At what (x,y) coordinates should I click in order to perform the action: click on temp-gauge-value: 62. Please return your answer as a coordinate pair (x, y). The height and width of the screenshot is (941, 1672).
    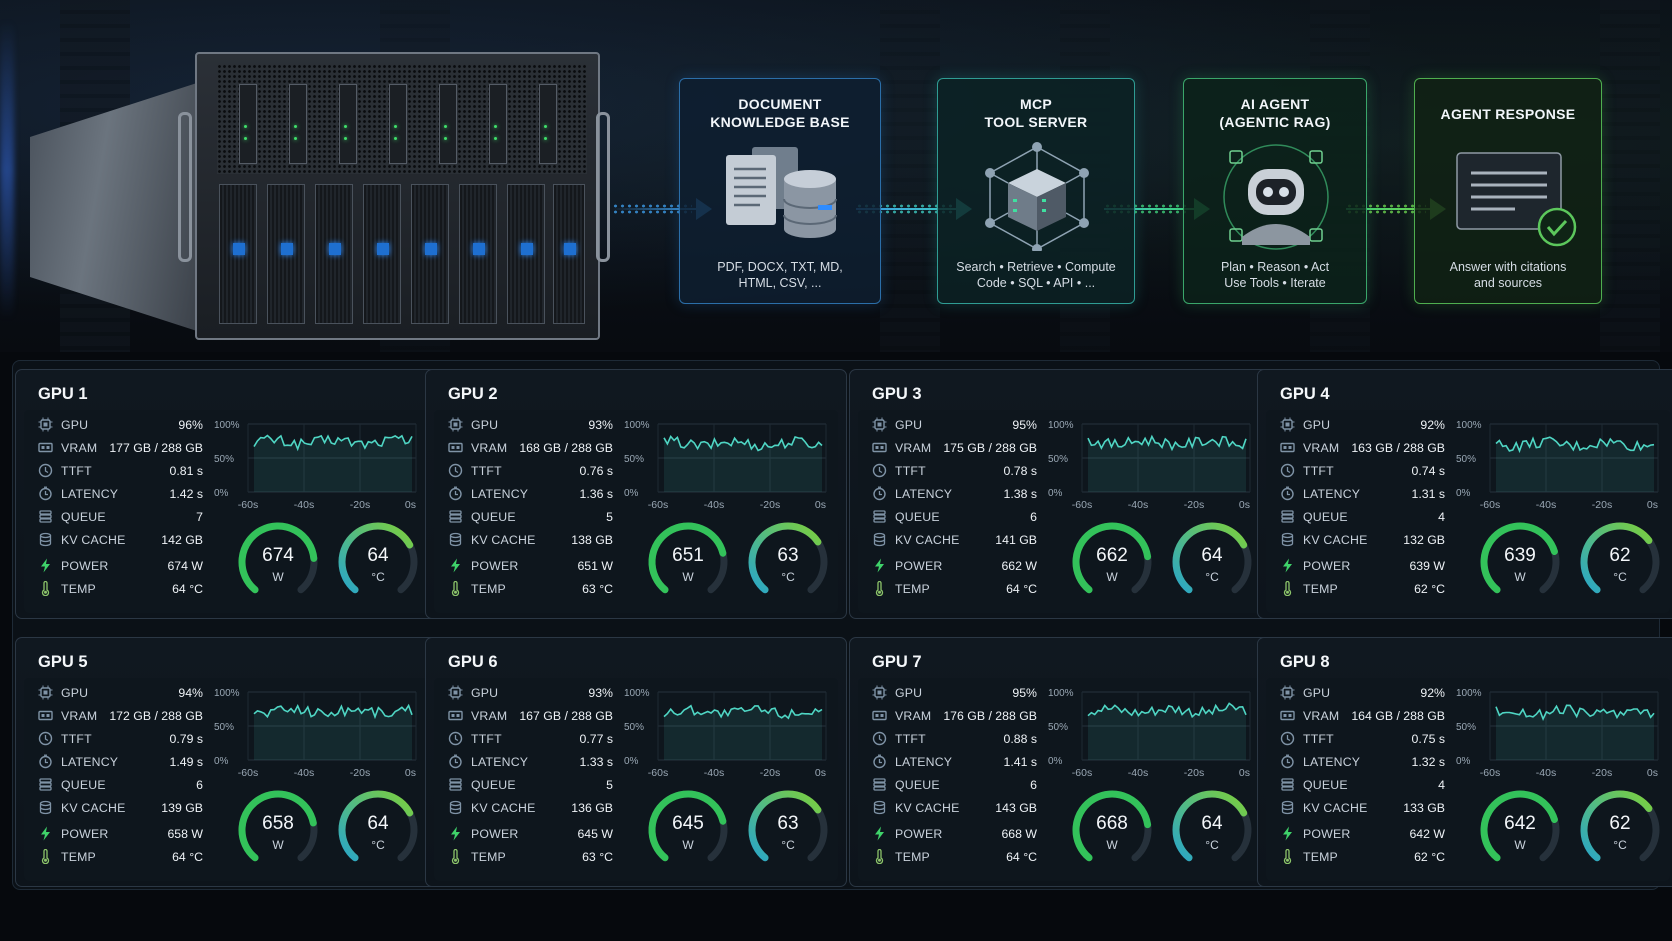
    Looking at the image, I should click on (1620, 555).